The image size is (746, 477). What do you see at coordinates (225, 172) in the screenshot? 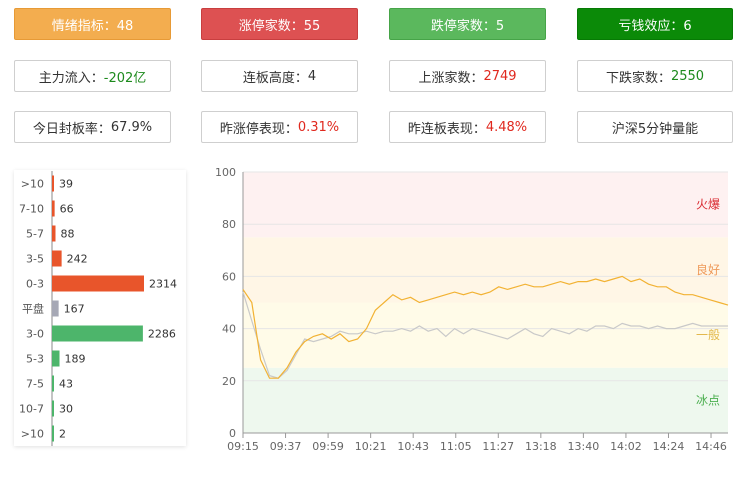
I see `y-tick-label: 100` at bounding box center [225, 172].